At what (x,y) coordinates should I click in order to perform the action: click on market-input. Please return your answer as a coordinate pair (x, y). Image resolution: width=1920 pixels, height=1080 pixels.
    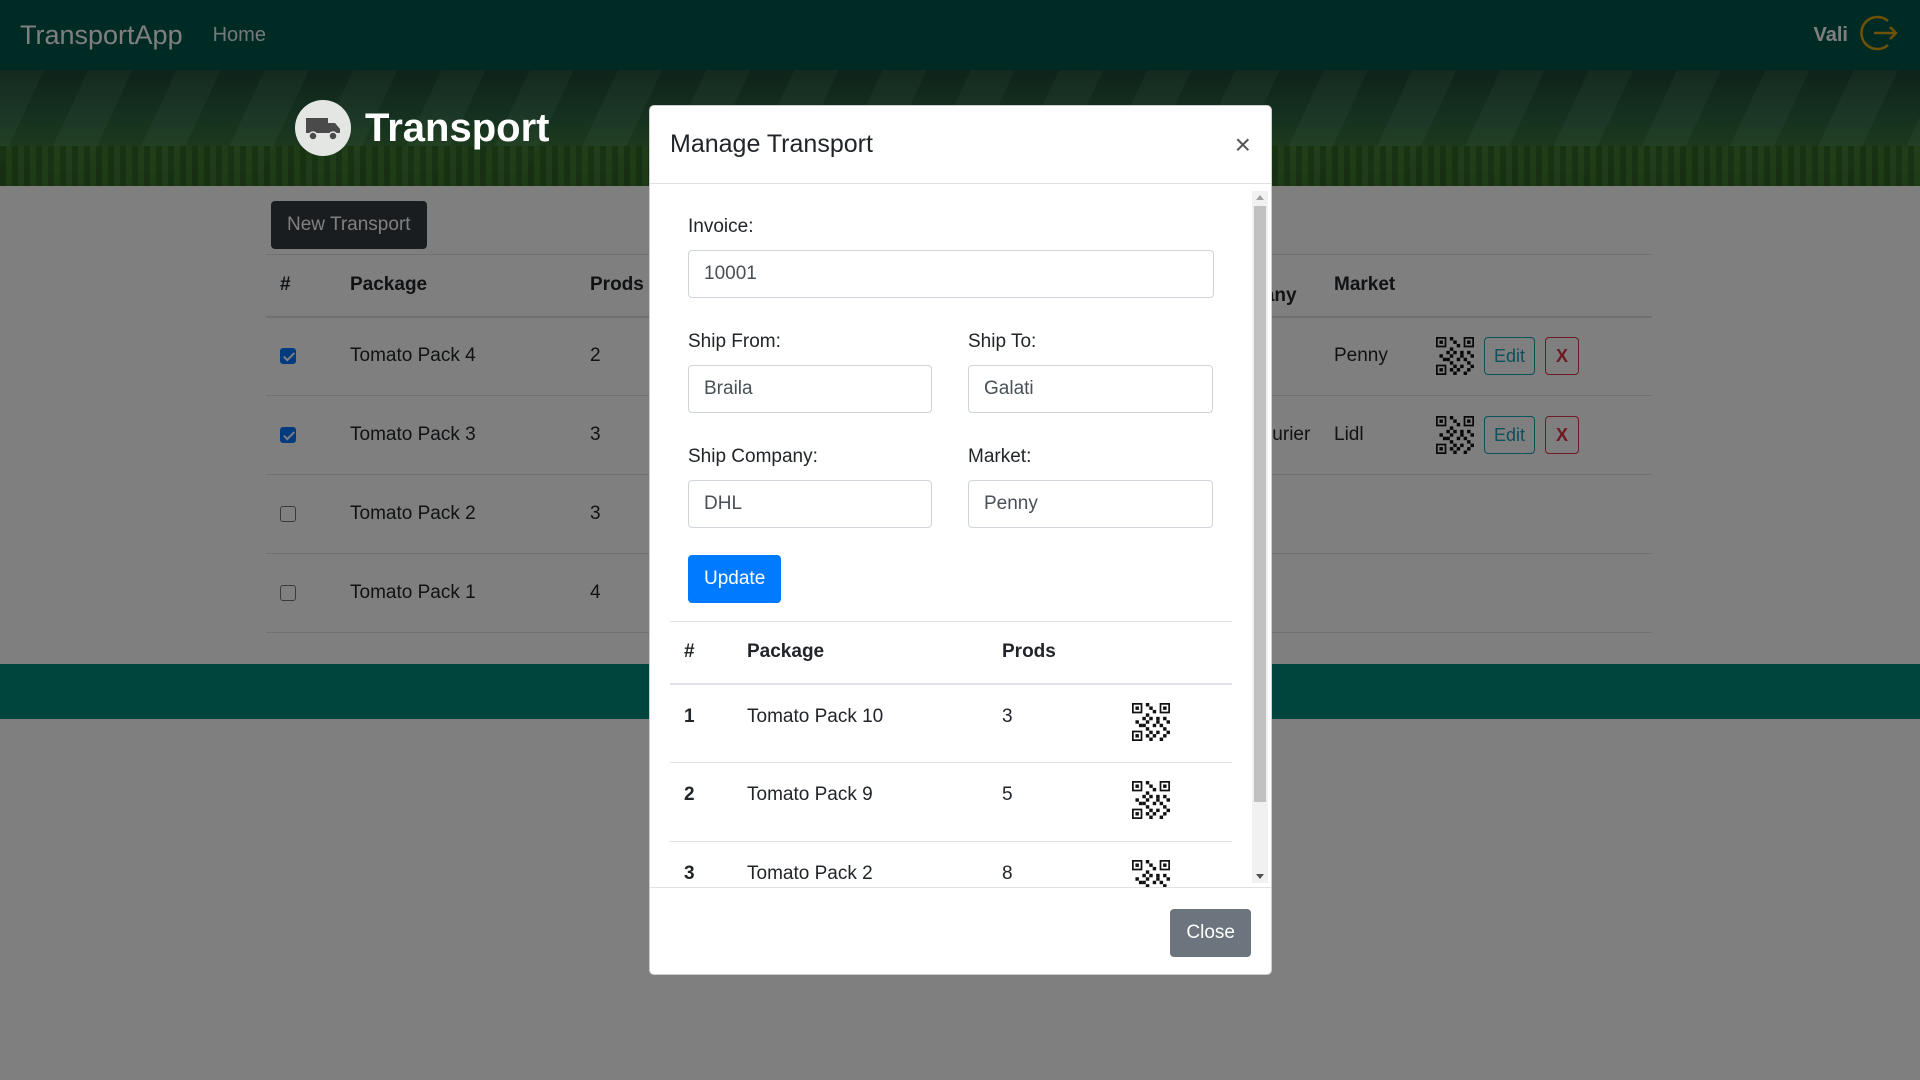
    Looking at the image, I should click on (1090, 504).